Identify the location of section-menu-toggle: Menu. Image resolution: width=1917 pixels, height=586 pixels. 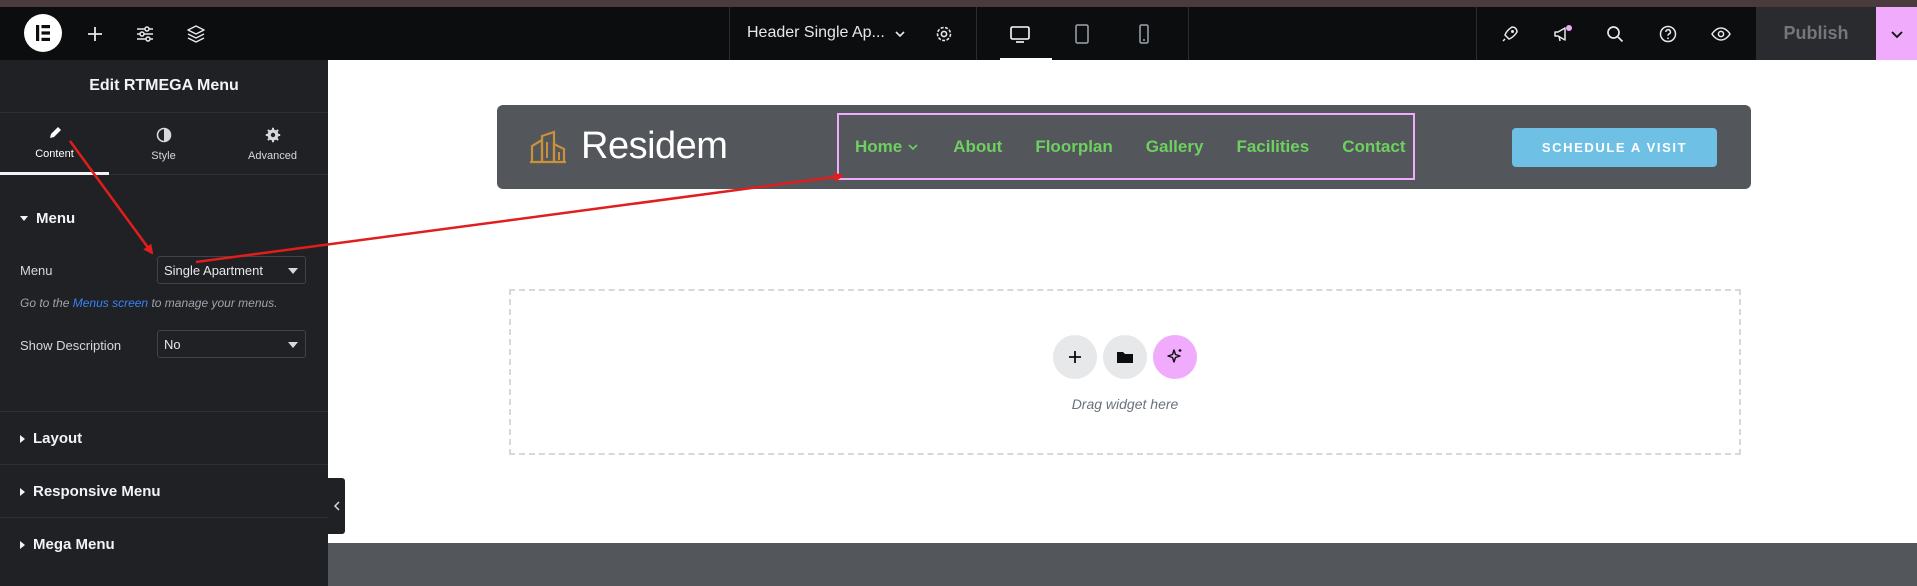
(47, 218).